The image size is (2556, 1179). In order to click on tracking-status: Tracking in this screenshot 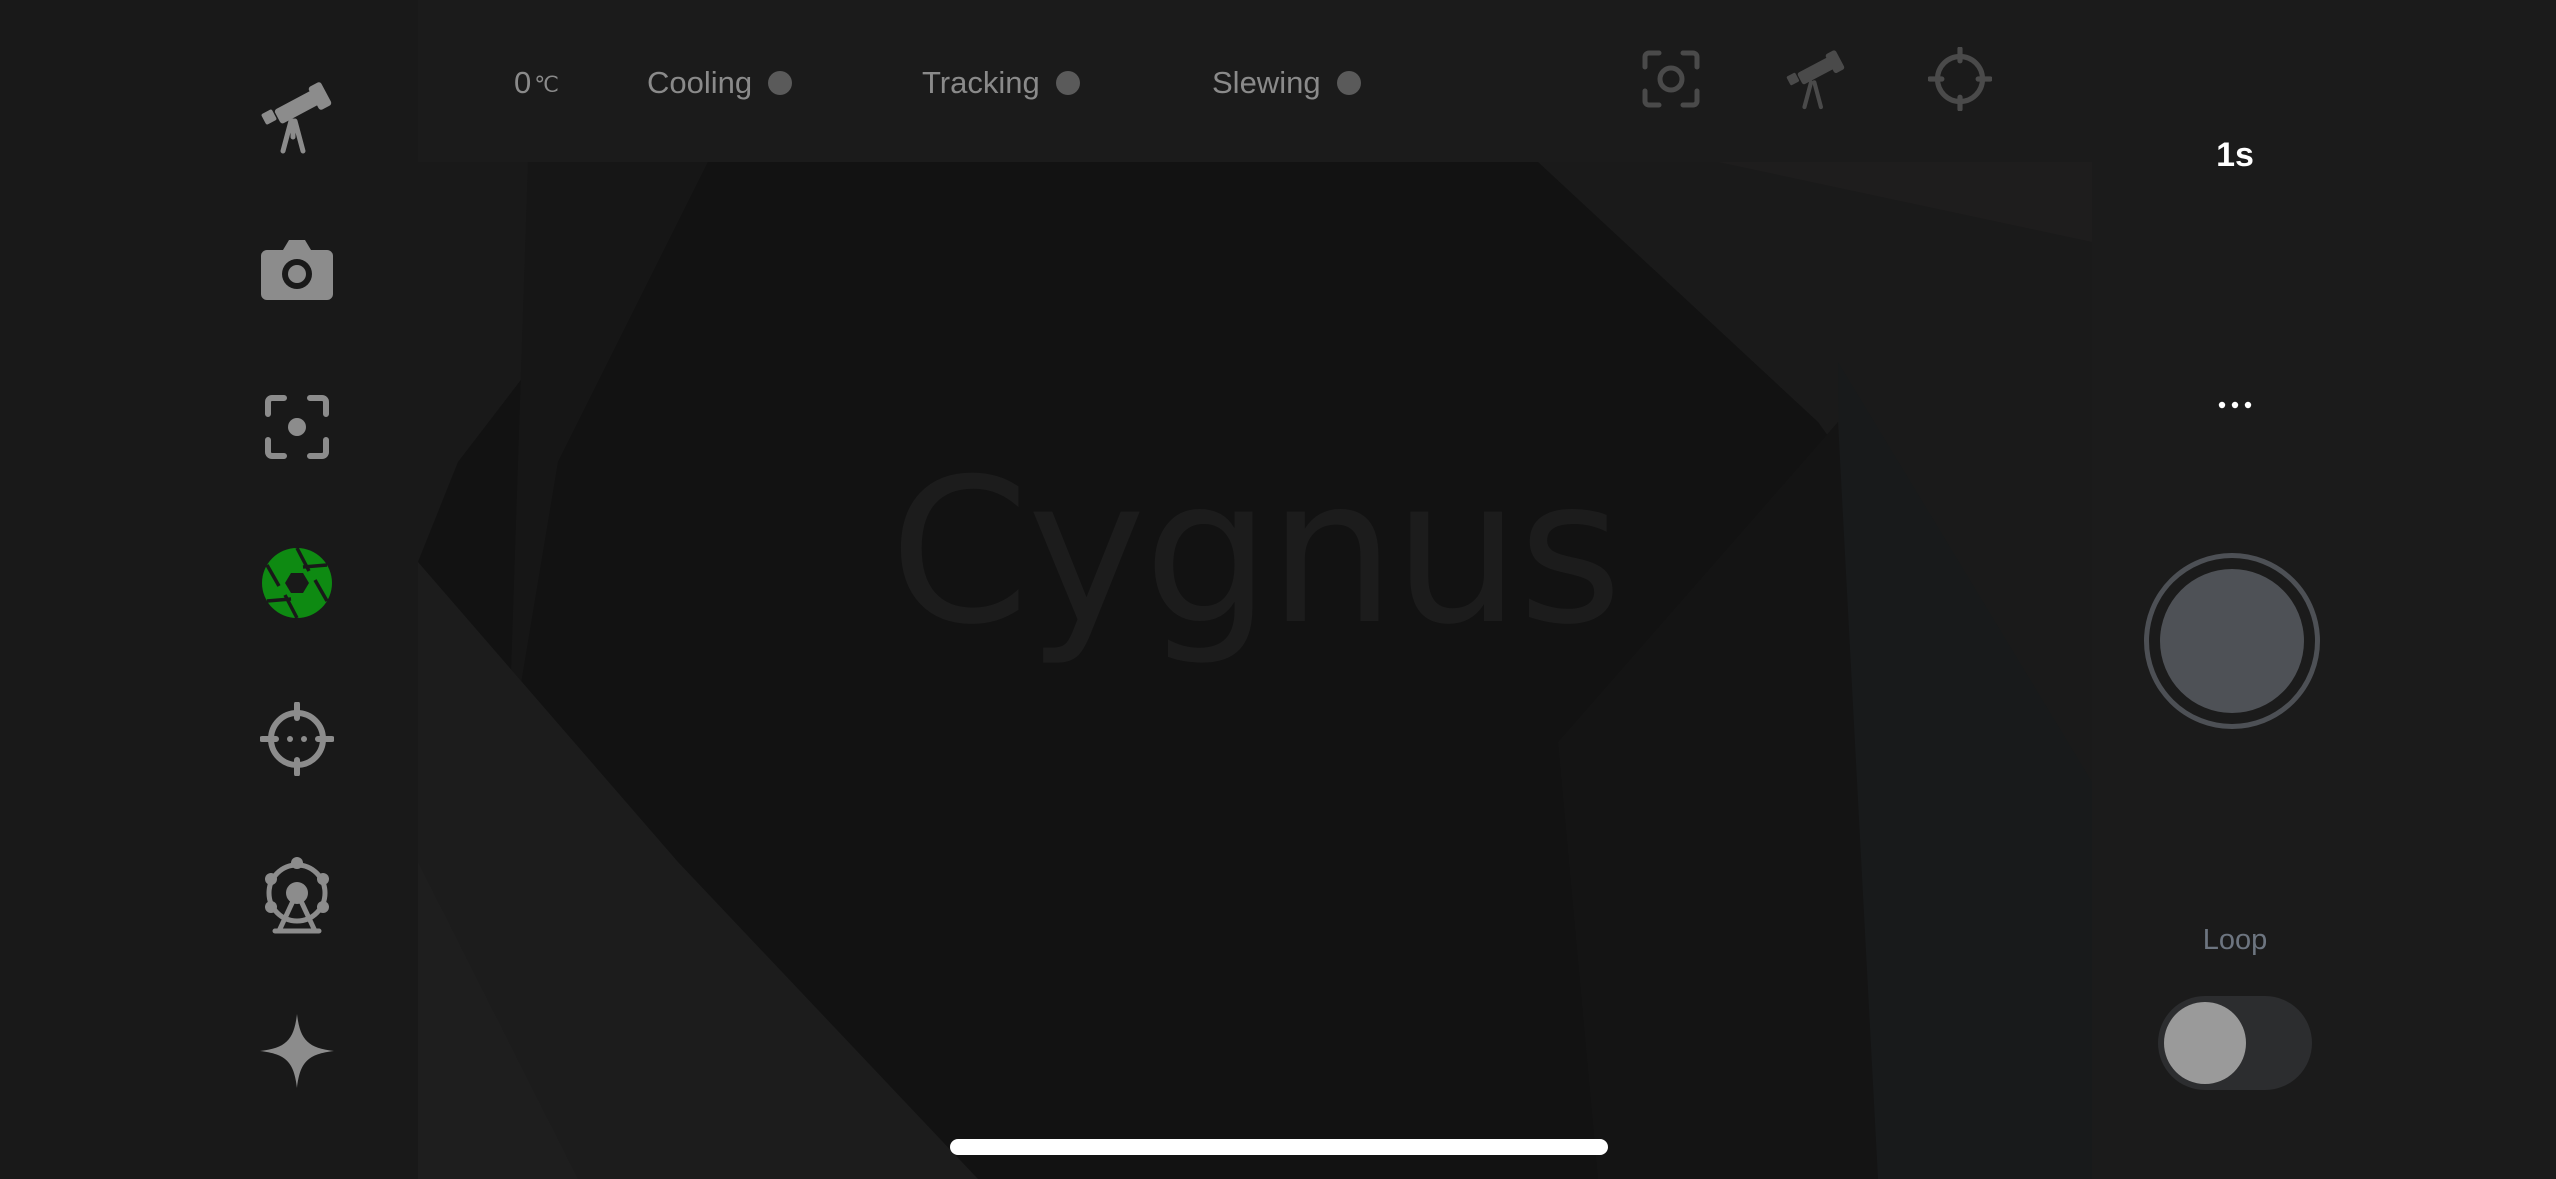, I will do `click(1001, 83)`.